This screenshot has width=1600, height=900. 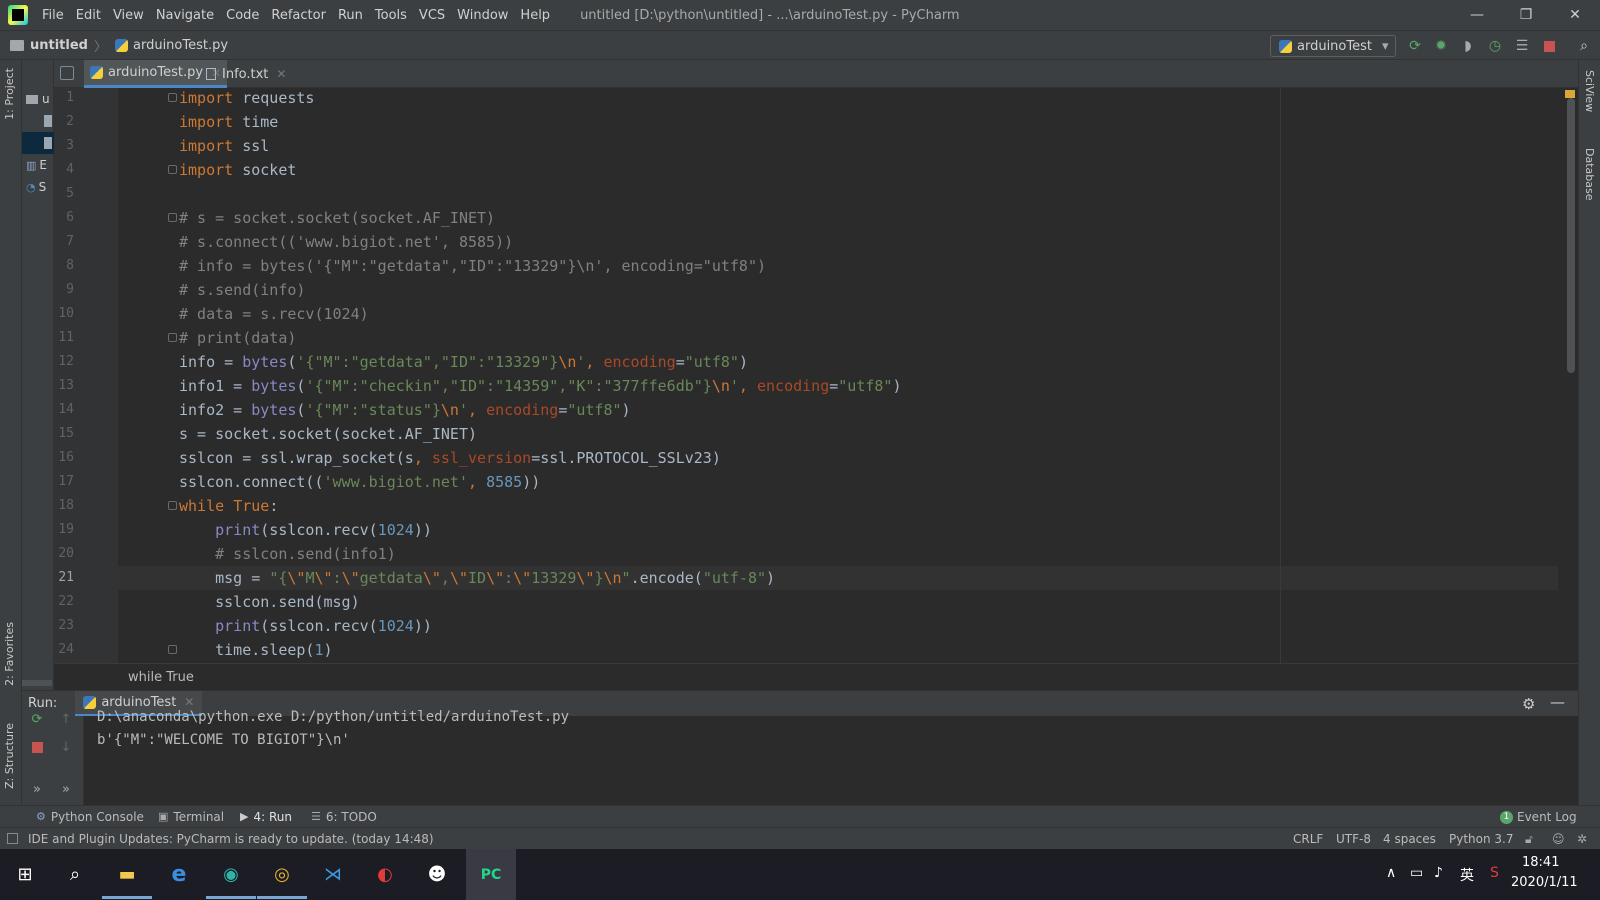 What do you see at coordinates (231, 878) in the screenshot?
I see `edge-beta-icon: ◉` at bounding box center [231, 878].